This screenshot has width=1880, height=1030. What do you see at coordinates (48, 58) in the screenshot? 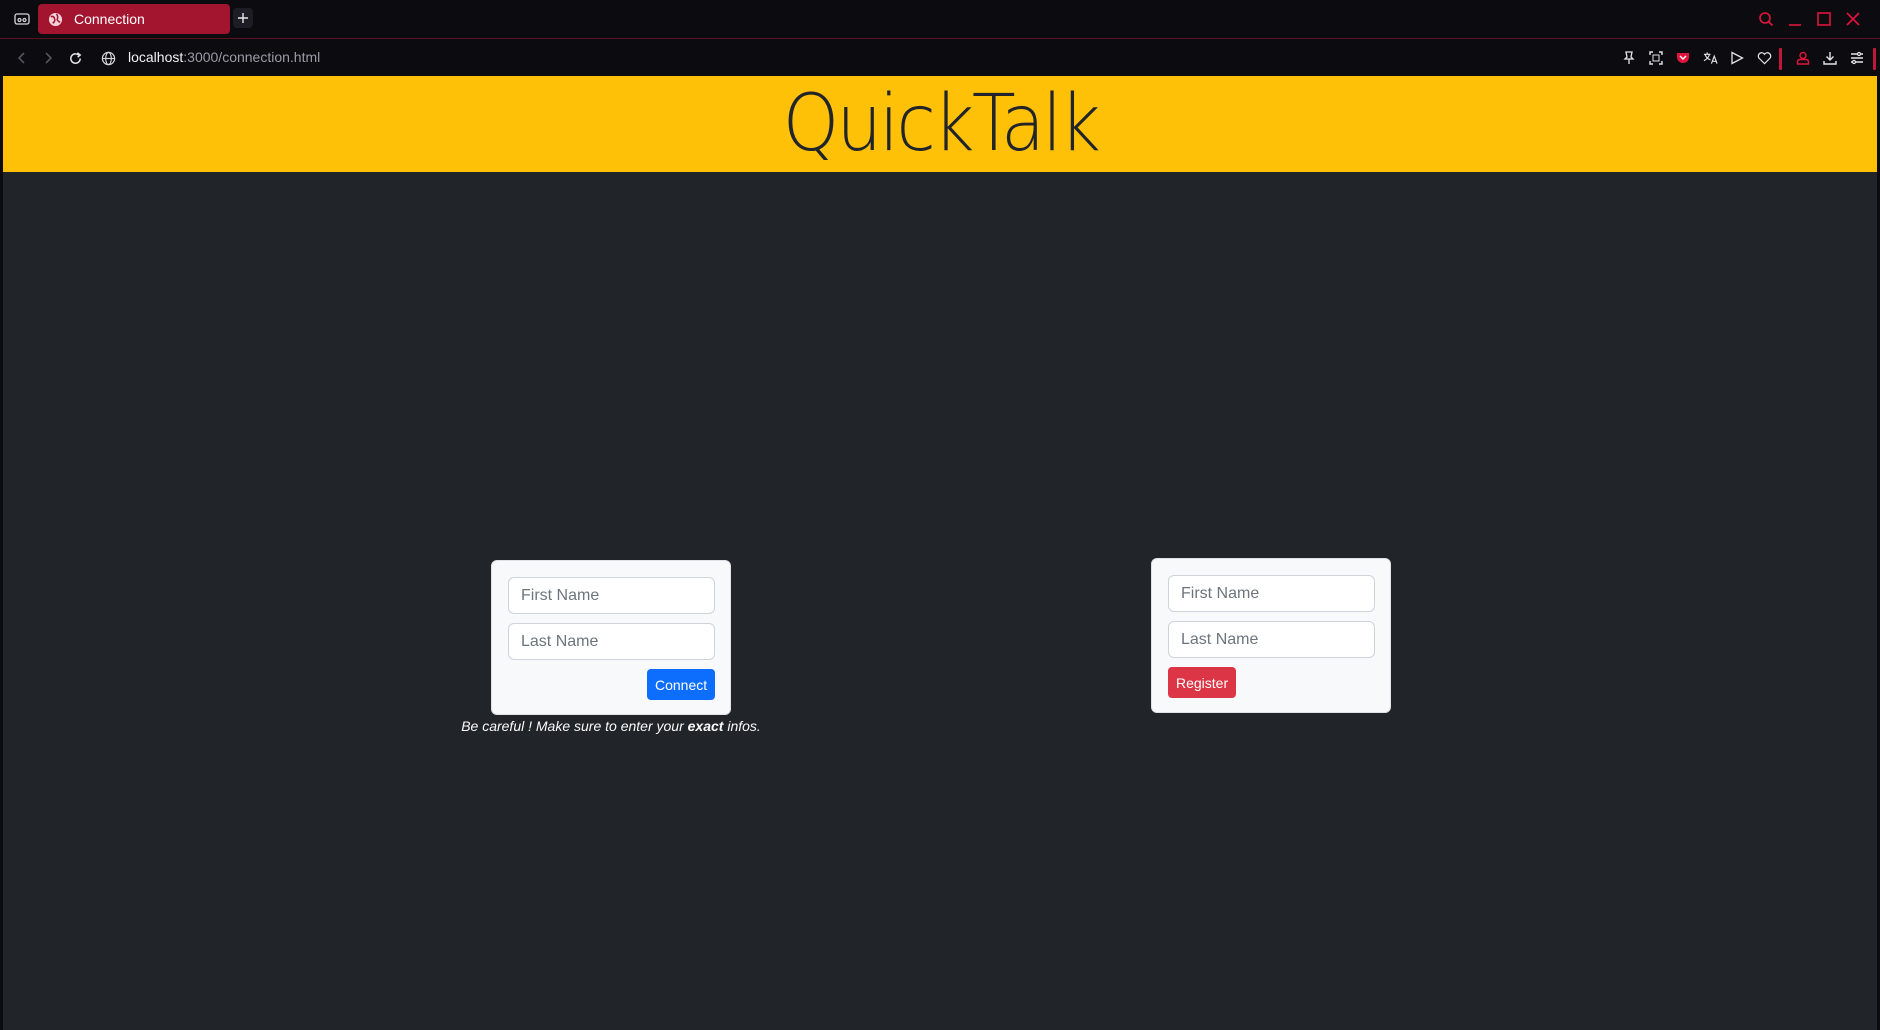
I see `forward-icon` at bounding box center [48, 58].